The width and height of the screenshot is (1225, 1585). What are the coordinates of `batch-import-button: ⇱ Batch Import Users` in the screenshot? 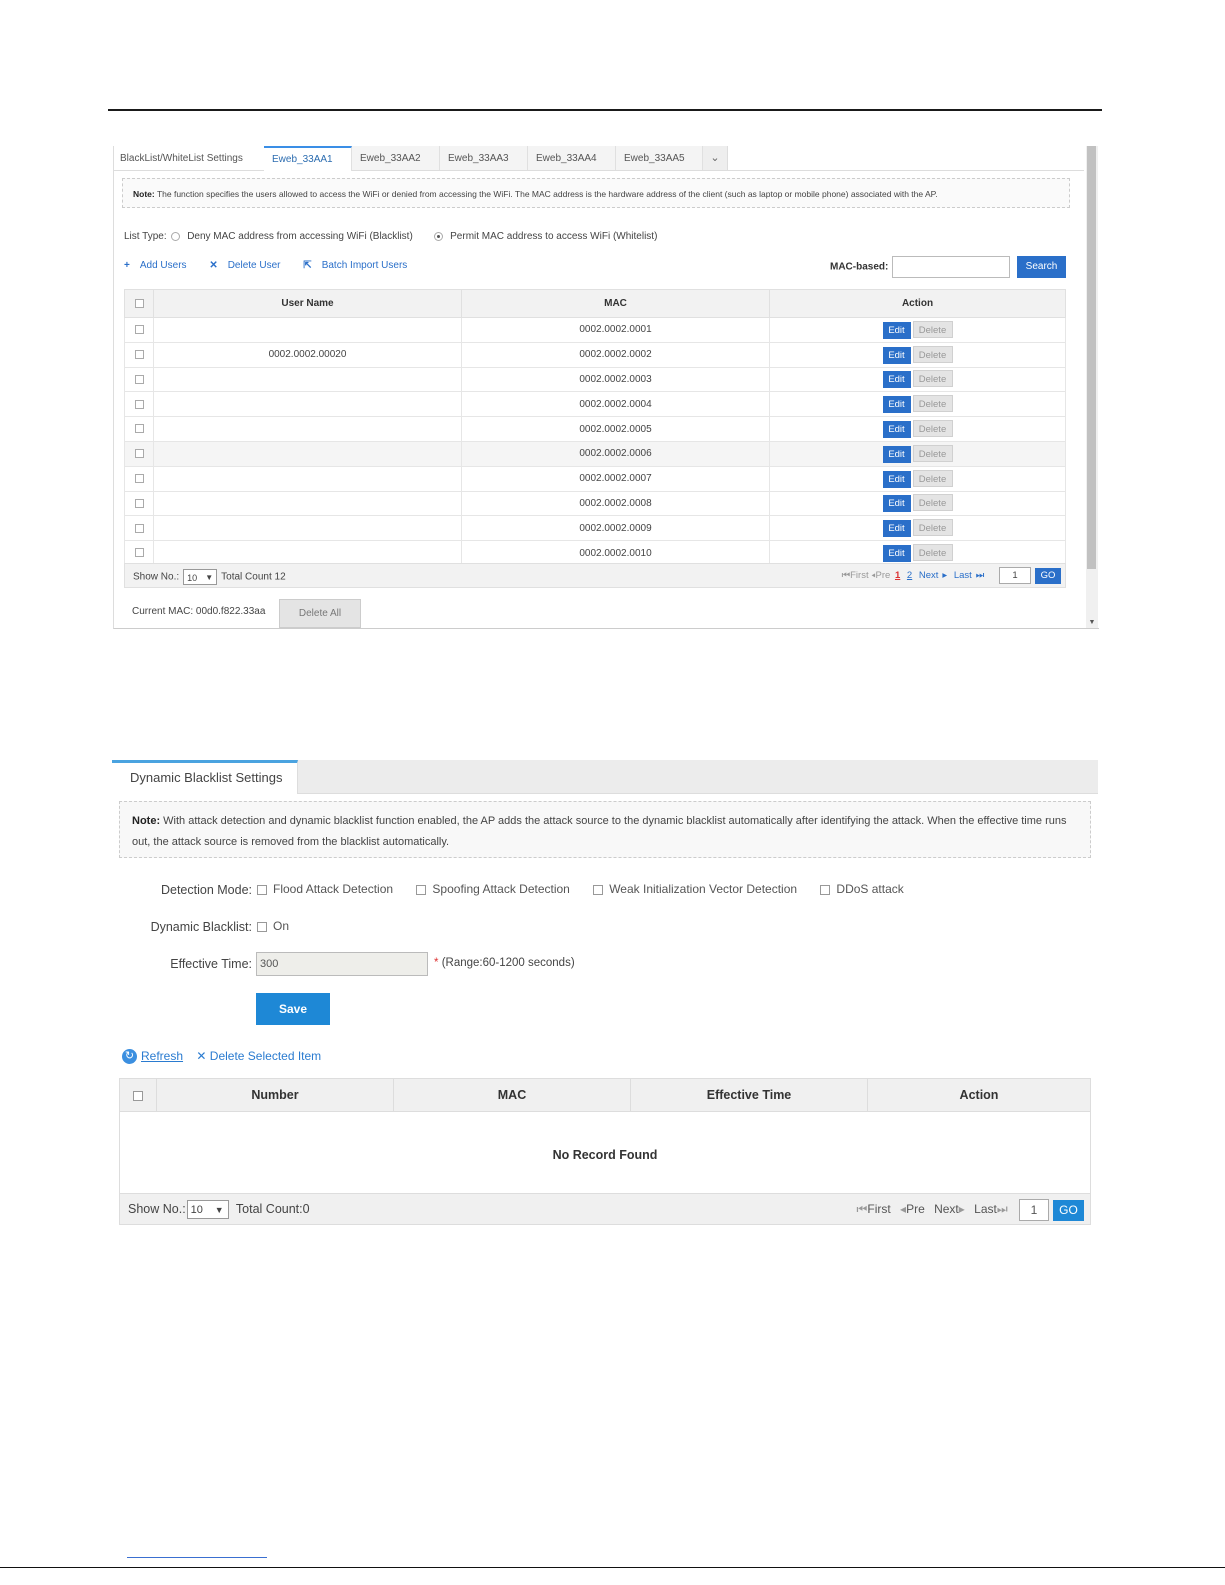 It's located at (360, 265).